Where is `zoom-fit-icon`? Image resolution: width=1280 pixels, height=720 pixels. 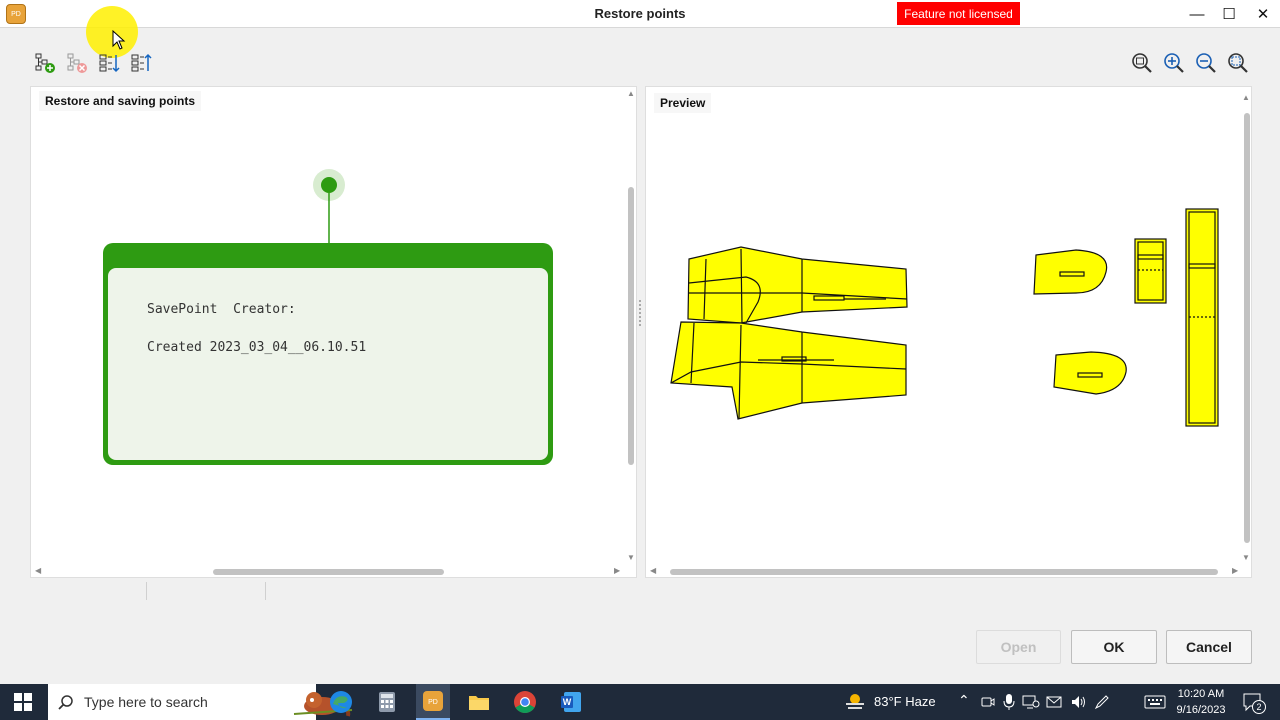
zoom-fit-icon is located at coordinates (1142, 63).